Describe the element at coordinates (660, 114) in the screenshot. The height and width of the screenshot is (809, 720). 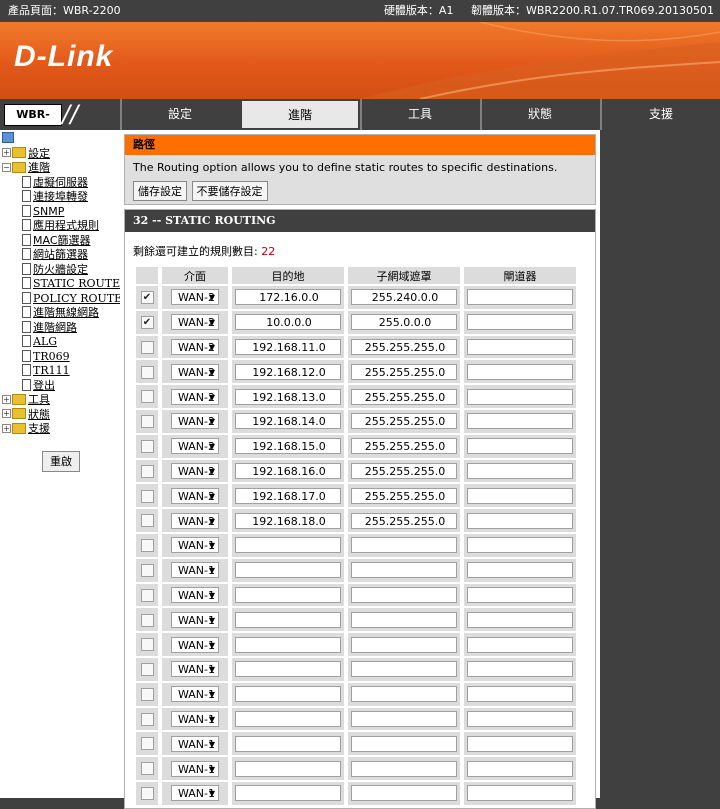
I see `tab-support: 支援` at that location.